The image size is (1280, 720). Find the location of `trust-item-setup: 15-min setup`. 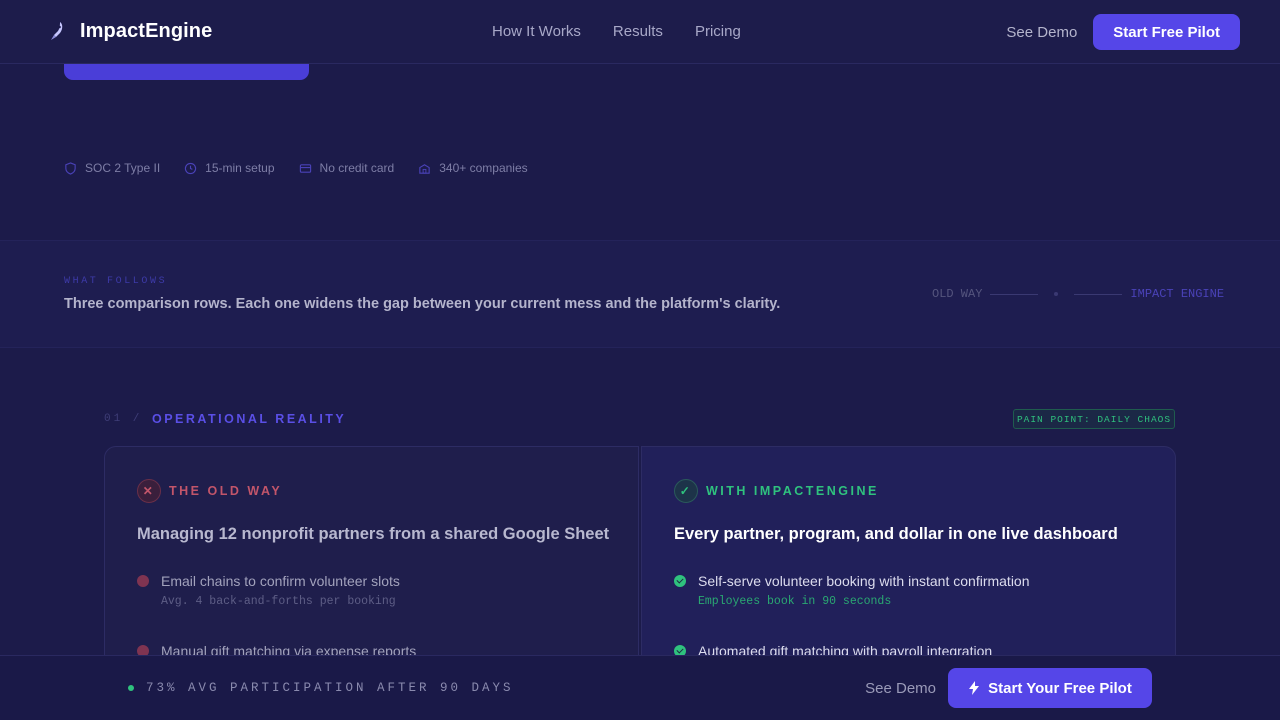

trust-item-setup: 15-min setup is located at coordinates (229, 168).